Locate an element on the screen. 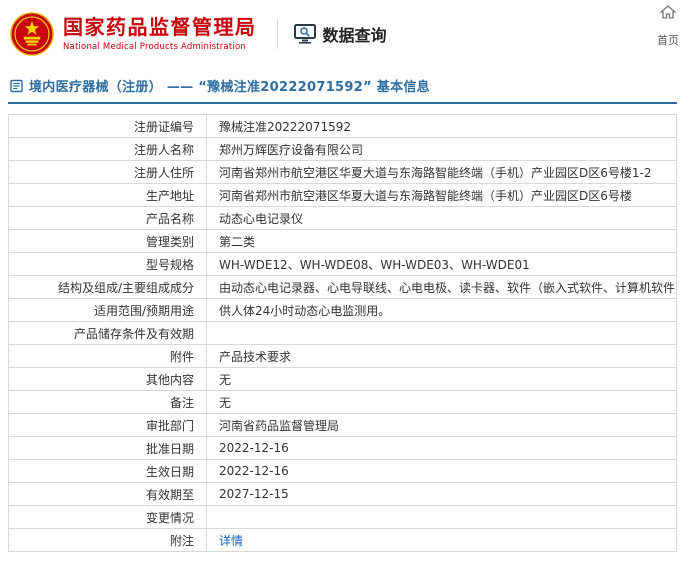 Image resolution: width=685 pixels, height=562 pixels. row-label: 批准日期 is located at coordinates (107, 448).